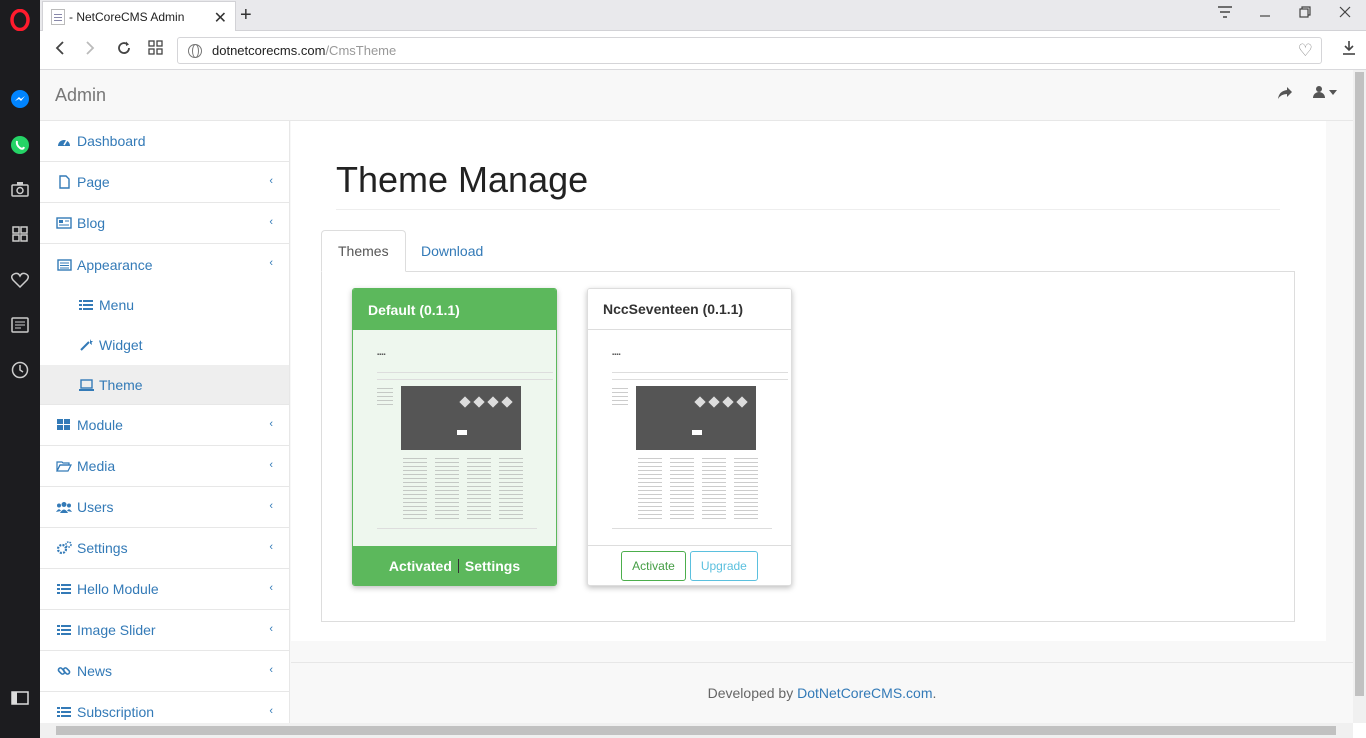 Image resolution: width=1366 pixels, height=738 pixels. What do you see at coordinates (164, 141) in the screenshot?
I see `sidebar-item-dashboard: Dashboard` at bounding box center [164, 141].